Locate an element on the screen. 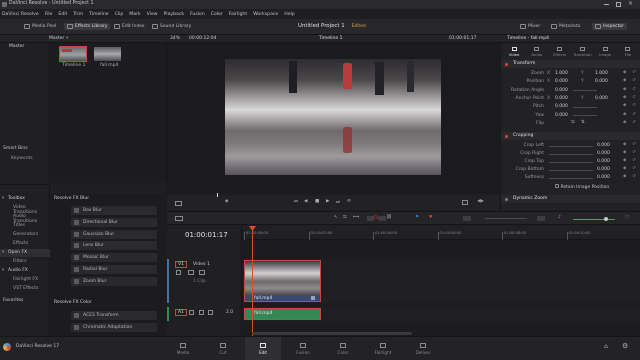 The width and height of the screenshot is (640, 360). minimize-button is located at coordinates (606, 4).